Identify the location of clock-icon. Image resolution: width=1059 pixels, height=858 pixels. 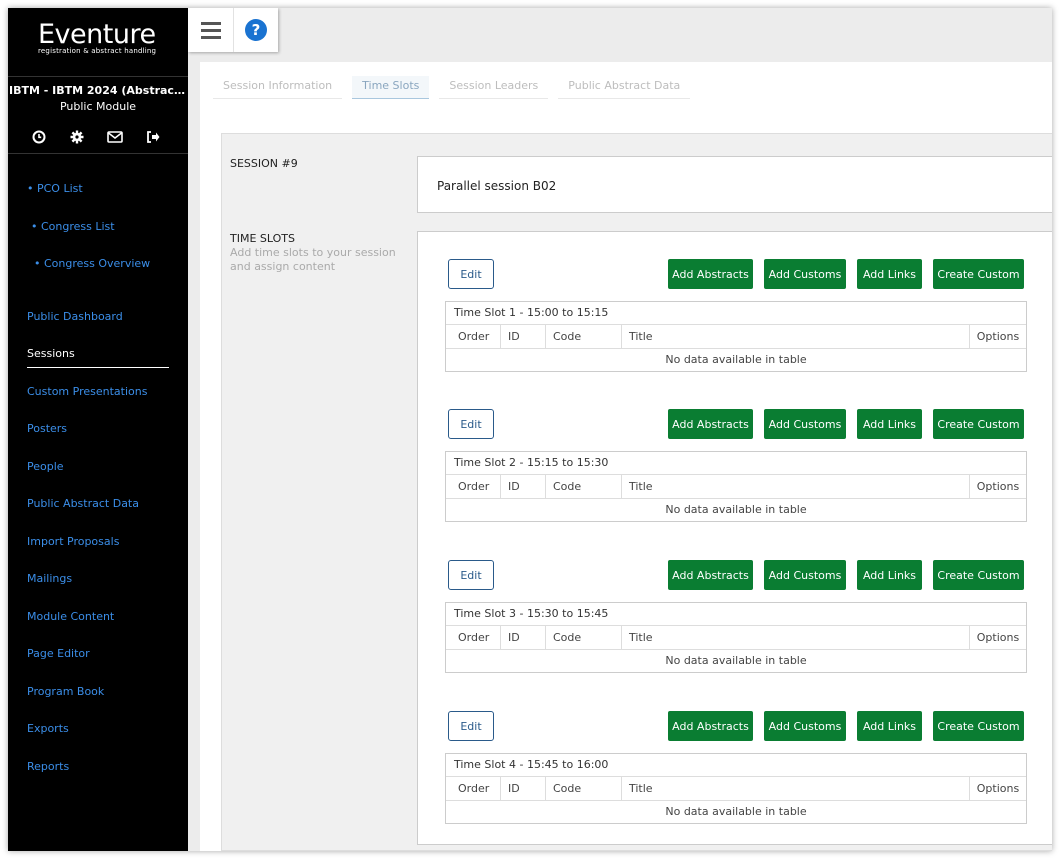
(39, 137).